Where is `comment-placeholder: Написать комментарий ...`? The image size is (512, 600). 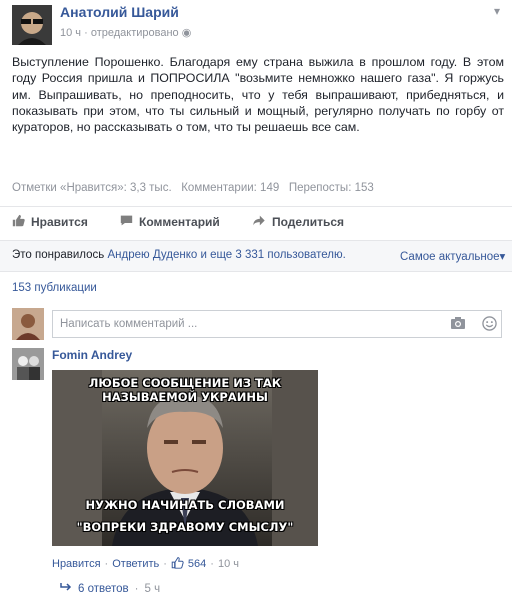 comment-placeholder: Написать комментарий ... is located at coordinates (129, 324).